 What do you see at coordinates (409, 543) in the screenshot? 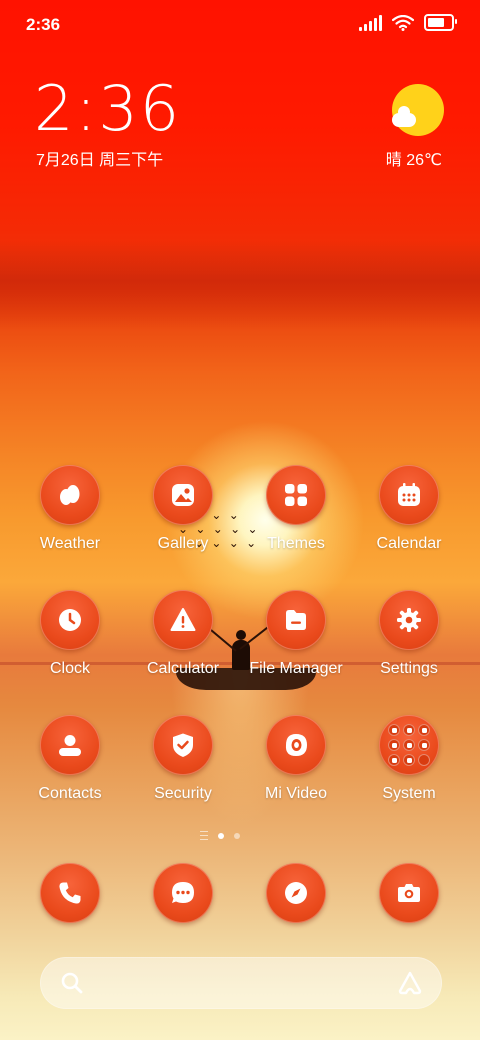
I see `app-label: Calendar` at bounding box center [409, 543].